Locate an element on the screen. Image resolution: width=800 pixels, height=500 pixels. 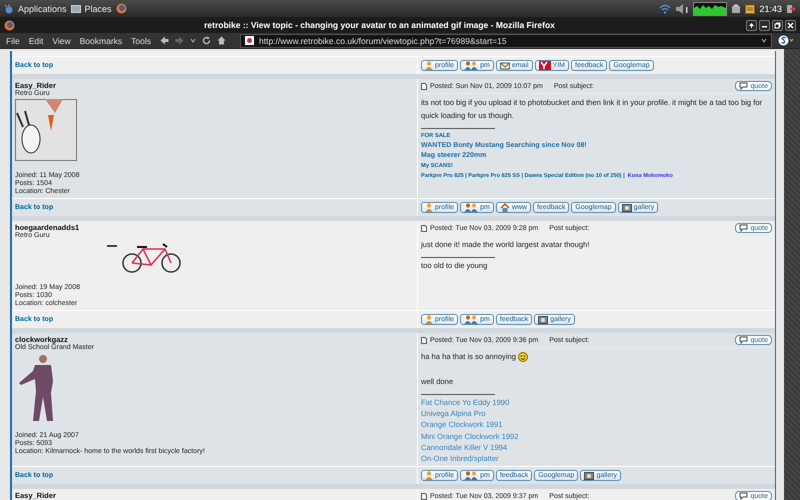
logout-icon is located at coordinates (791, 9).